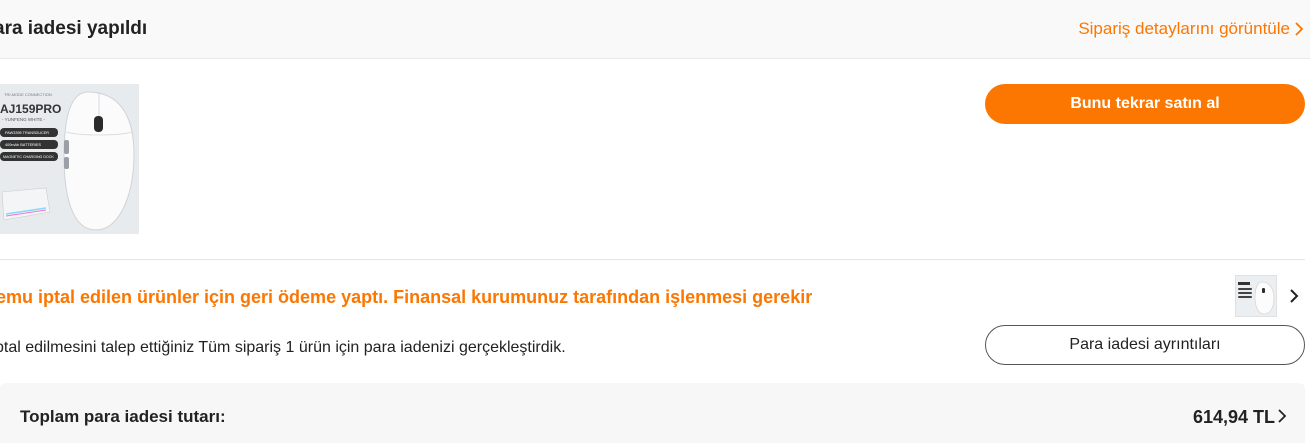 The height and width of the screenshot is (443, 1310). I want to click on product-image-model-text: AJ159PRO, so click(30, 109).